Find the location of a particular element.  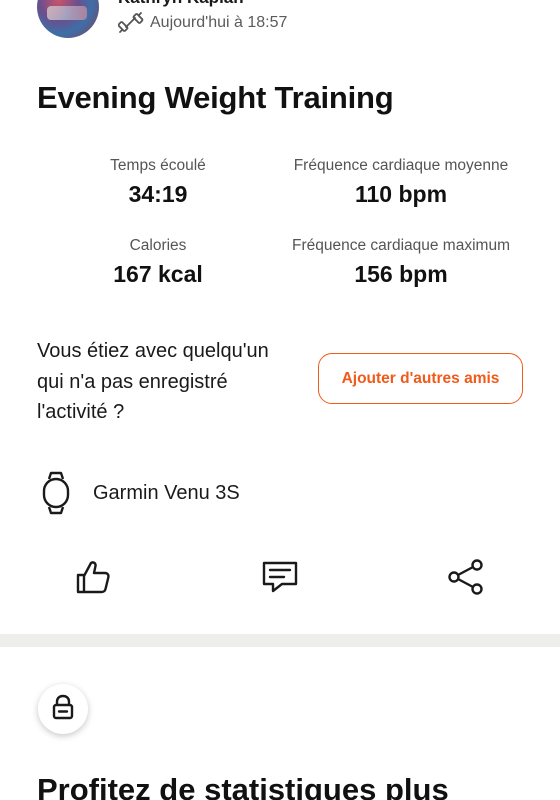

share-button is located at coordinates (466, 579).